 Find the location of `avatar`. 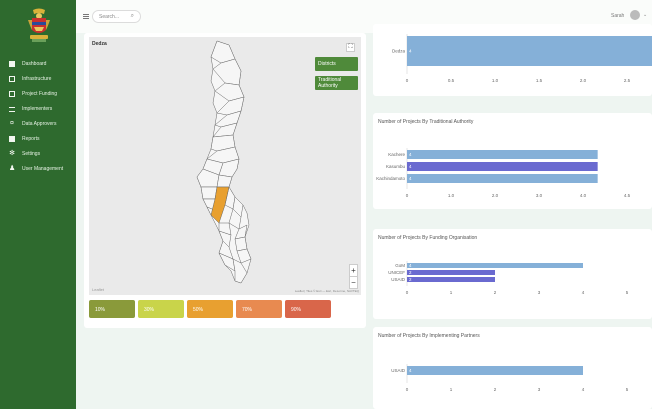

avatar is located at coordinates (635, 15).